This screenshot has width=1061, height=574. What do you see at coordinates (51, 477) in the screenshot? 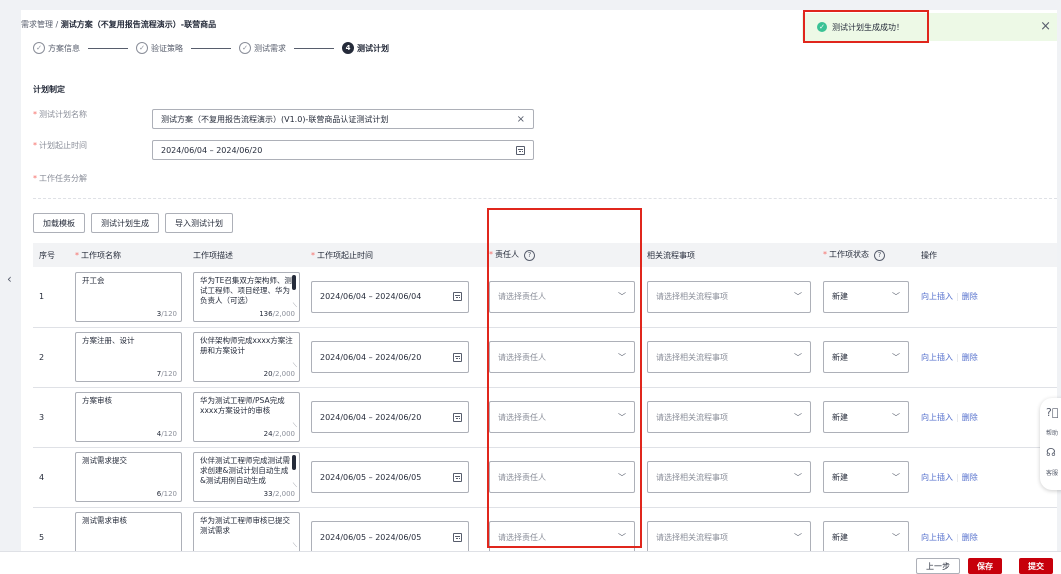
I see `row-seq: 4` at bounding box center [51, 477].